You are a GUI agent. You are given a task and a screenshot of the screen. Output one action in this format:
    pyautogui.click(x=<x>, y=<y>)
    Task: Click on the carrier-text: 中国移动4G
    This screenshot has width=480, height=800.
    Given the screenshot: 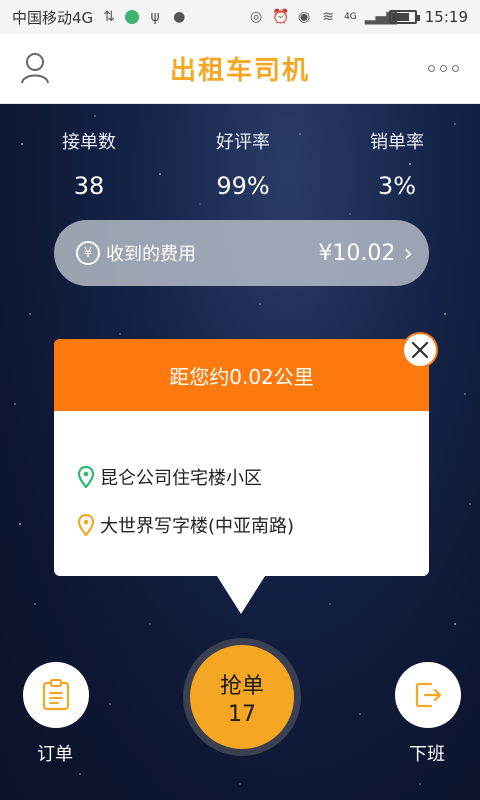 What is the action you would take?
    pyautogui.click(x=53, y=17)
    